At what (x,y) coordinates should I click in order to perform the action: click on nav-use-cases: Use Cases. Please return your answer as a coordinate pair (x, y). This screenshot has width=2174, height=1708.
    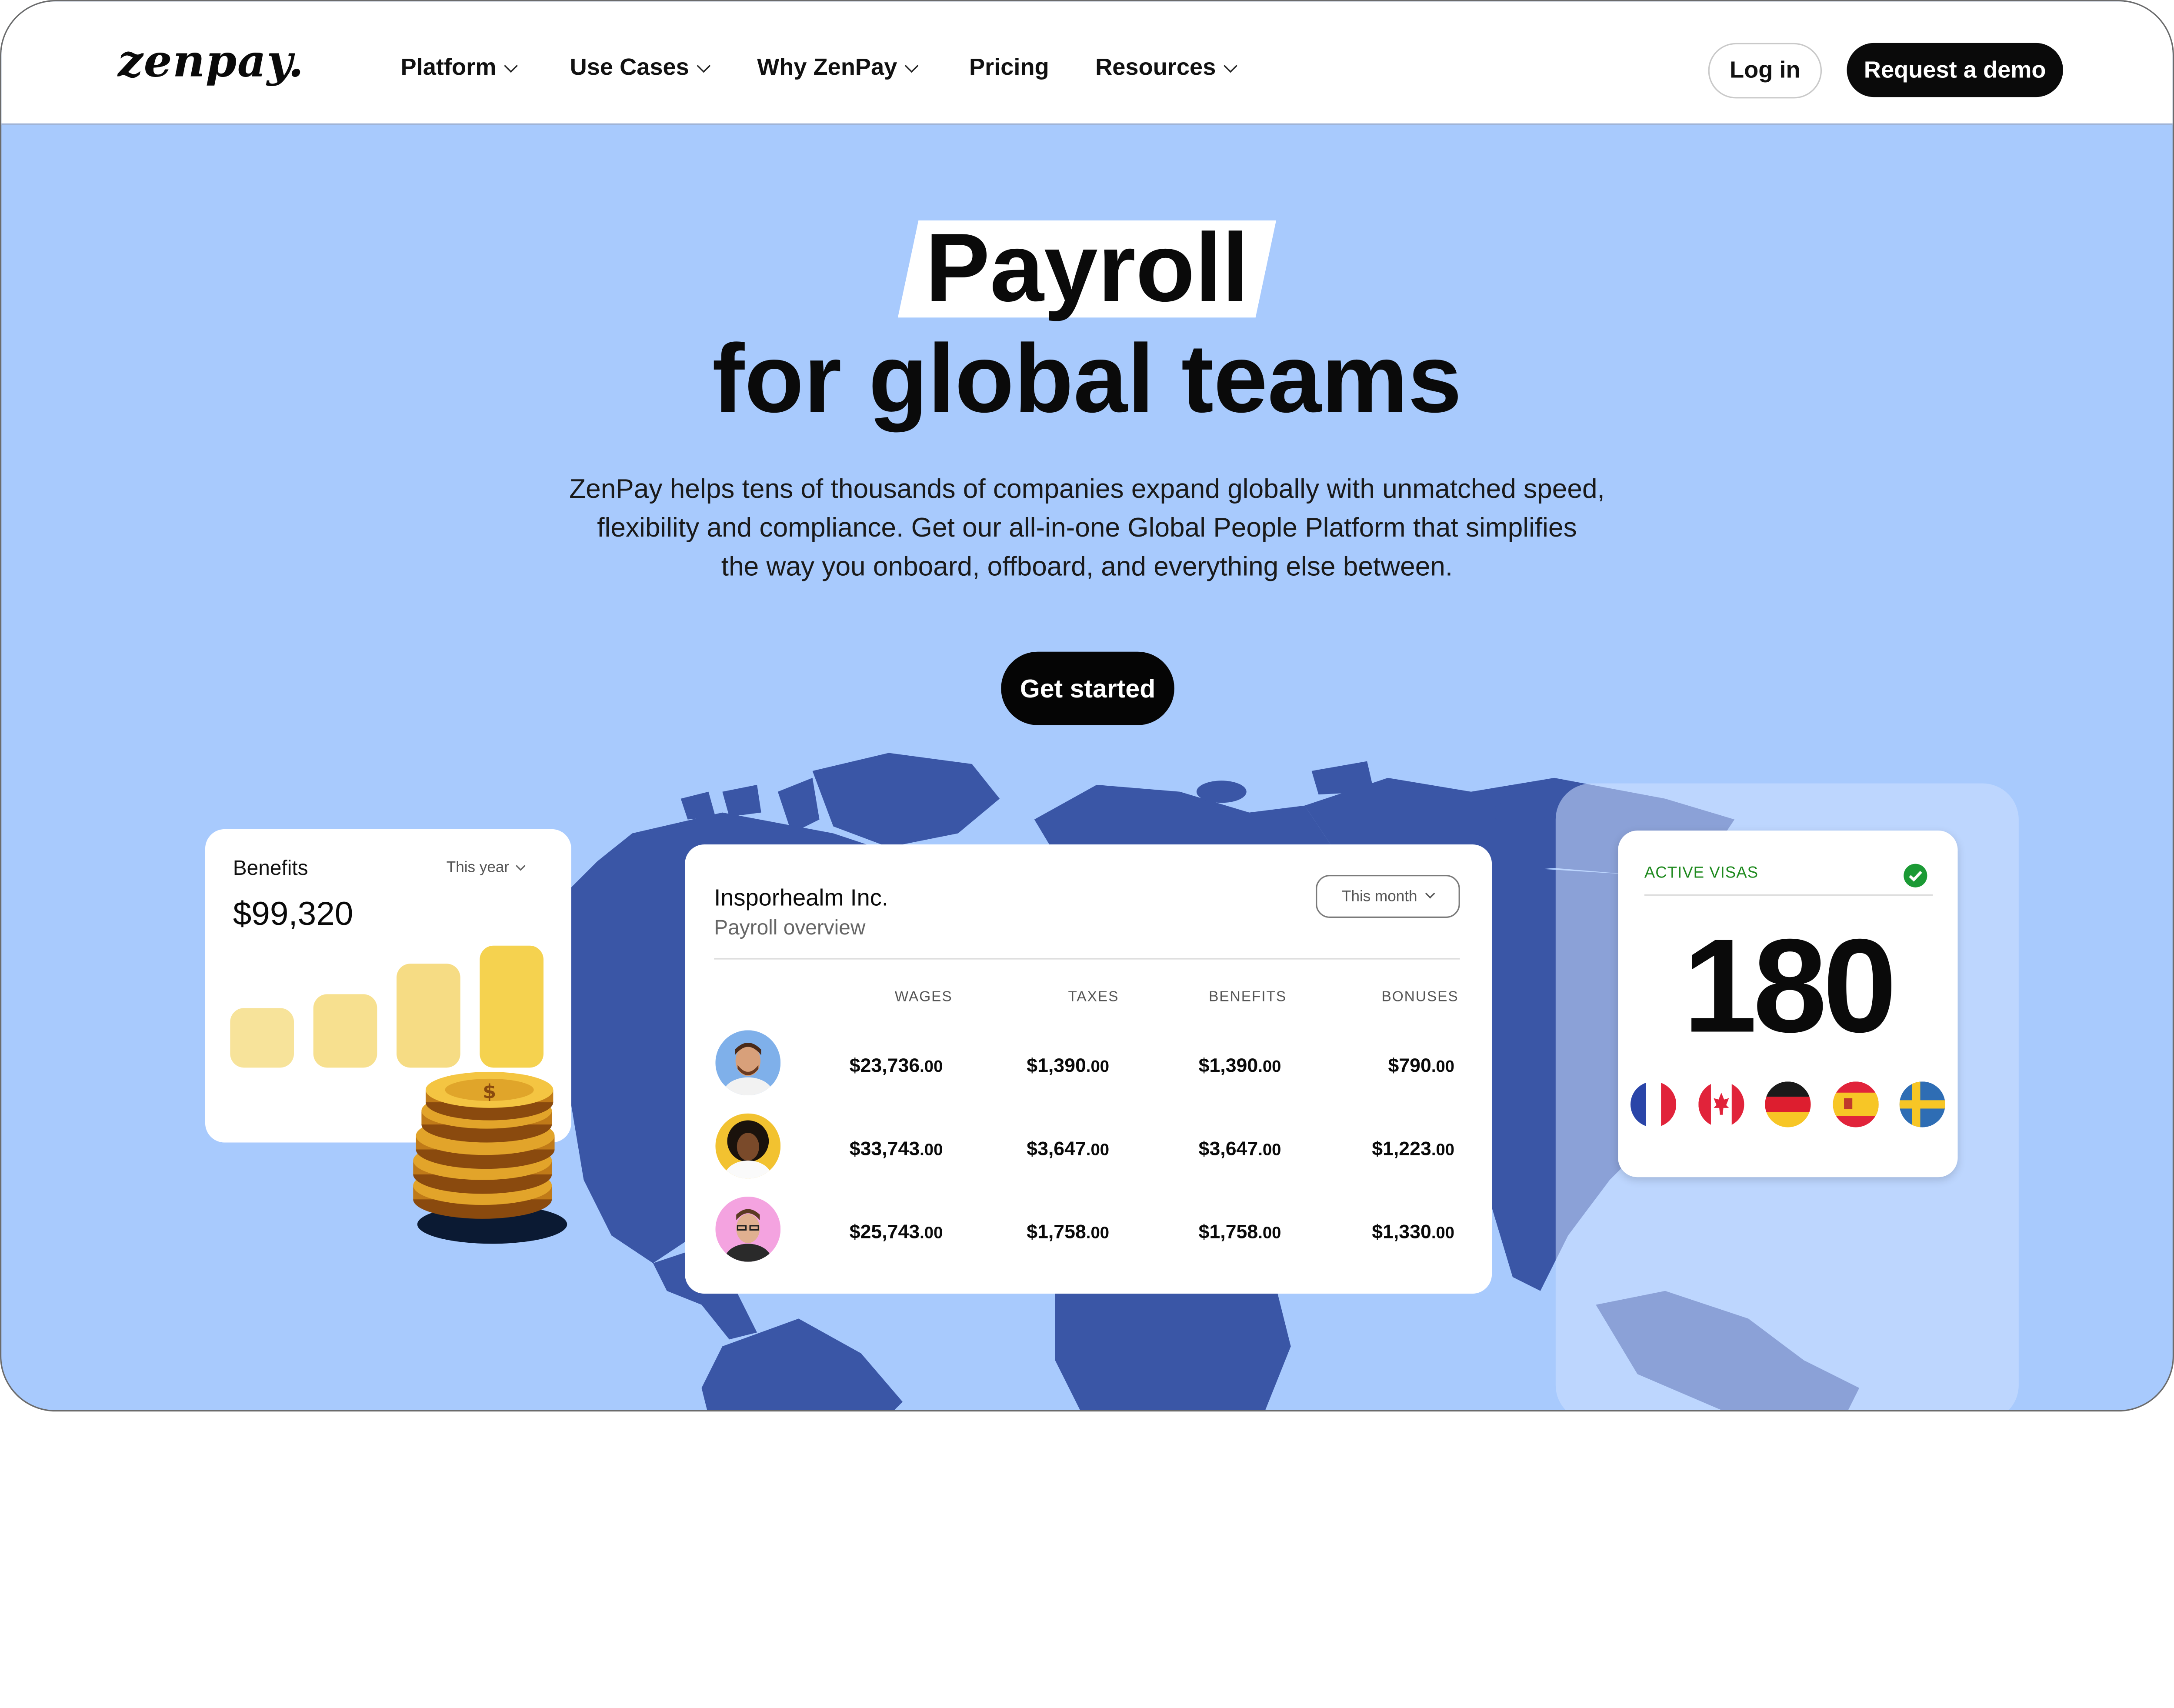
    Looking at the image, I should click on (640, 68).